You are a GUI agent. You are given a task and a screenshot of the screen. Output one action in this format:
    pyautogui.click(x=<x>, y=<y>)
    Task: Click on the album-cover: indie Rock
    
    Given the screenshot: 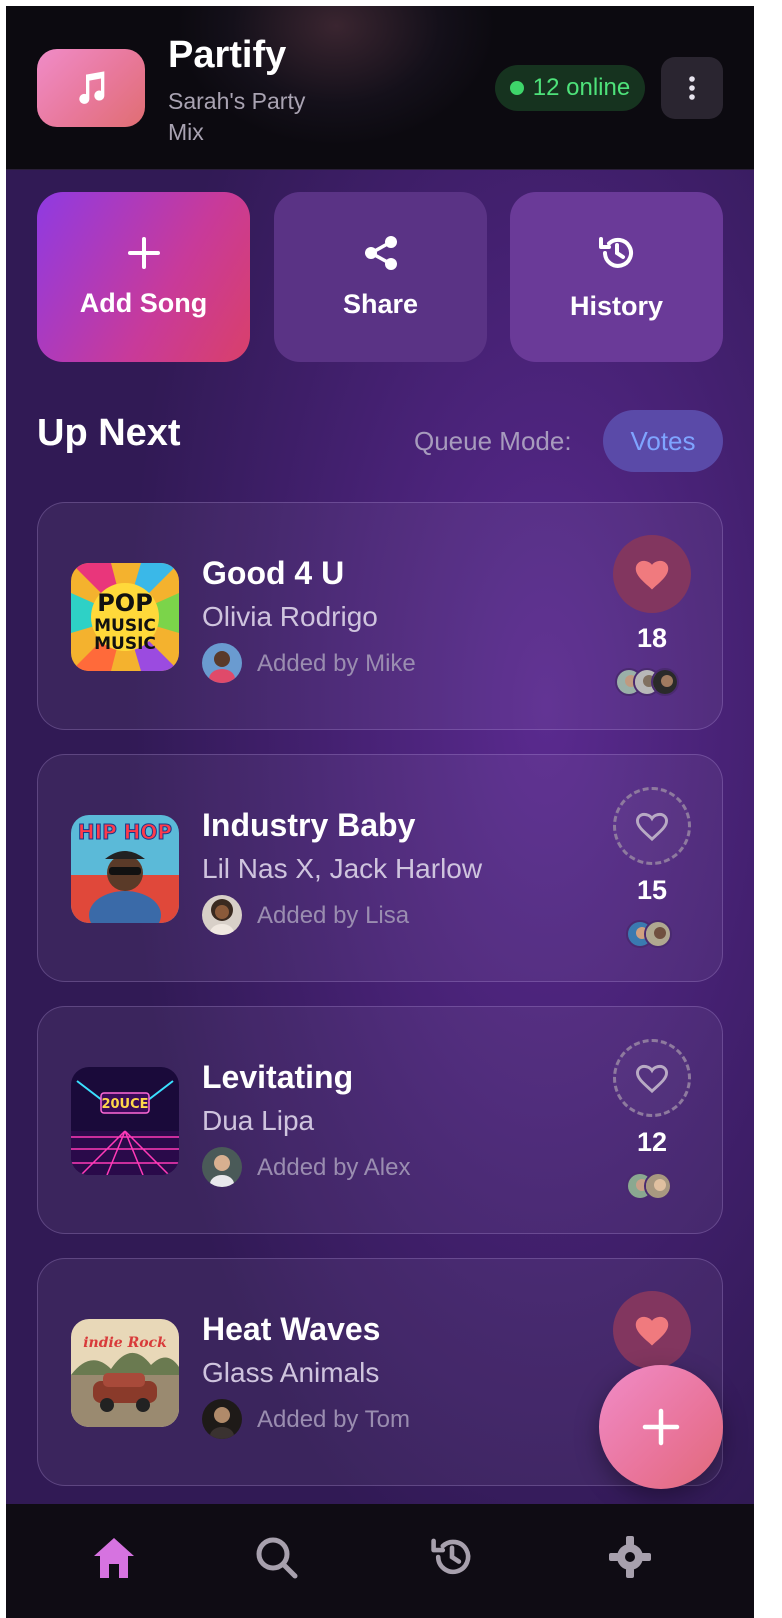 What is the action you would take?
    pyautogui.click(x=125, y=1373)
    